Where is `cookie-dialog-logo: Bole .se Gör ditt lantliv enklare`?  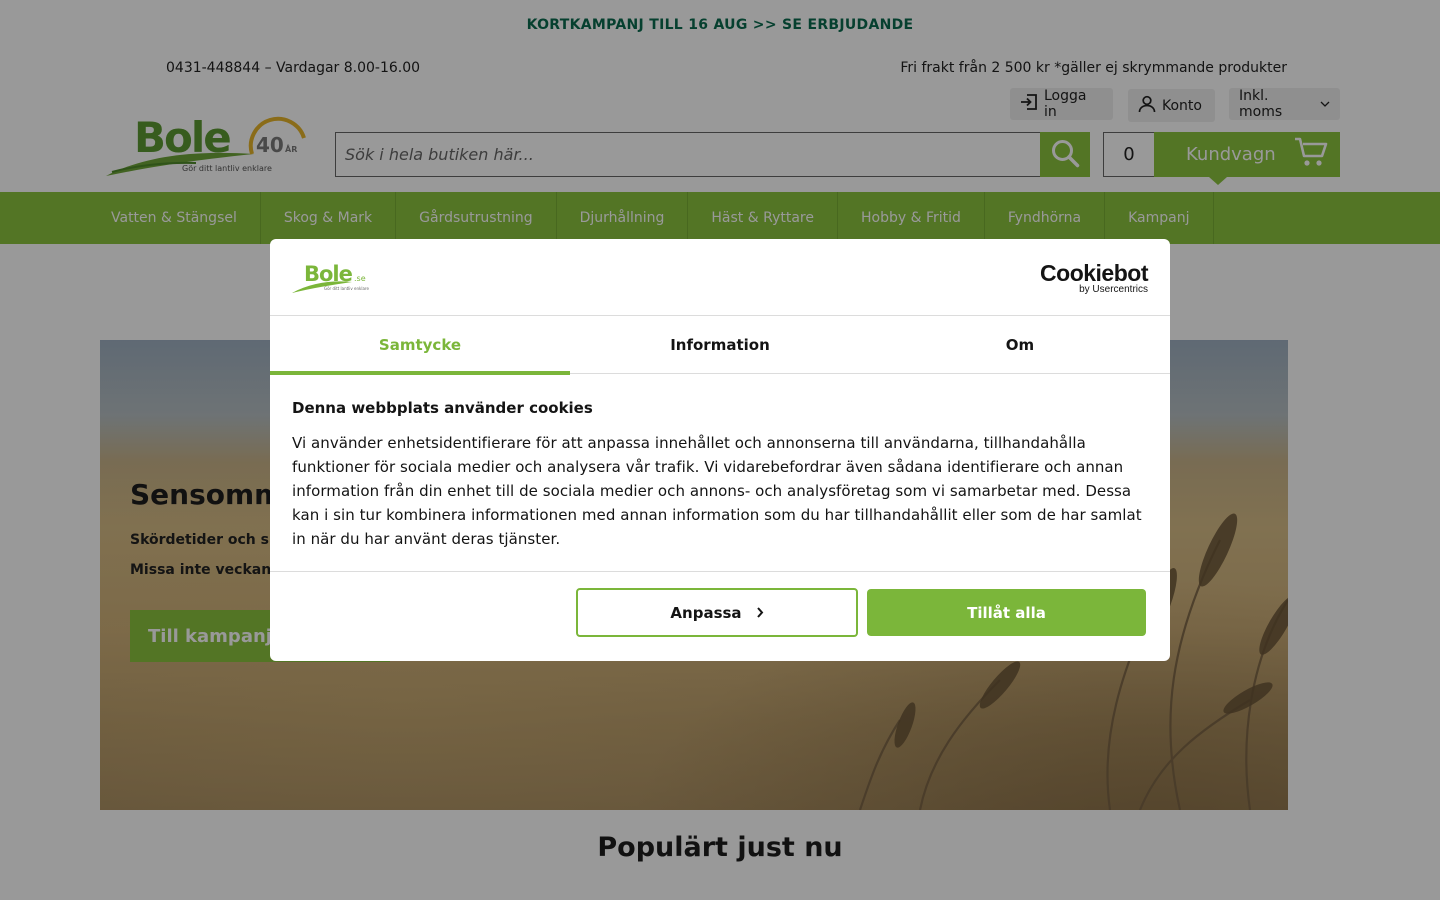 cookie-dialog-logo: Bole .se Gör ditt lantliv enklare is located at coordinates (333, 279).